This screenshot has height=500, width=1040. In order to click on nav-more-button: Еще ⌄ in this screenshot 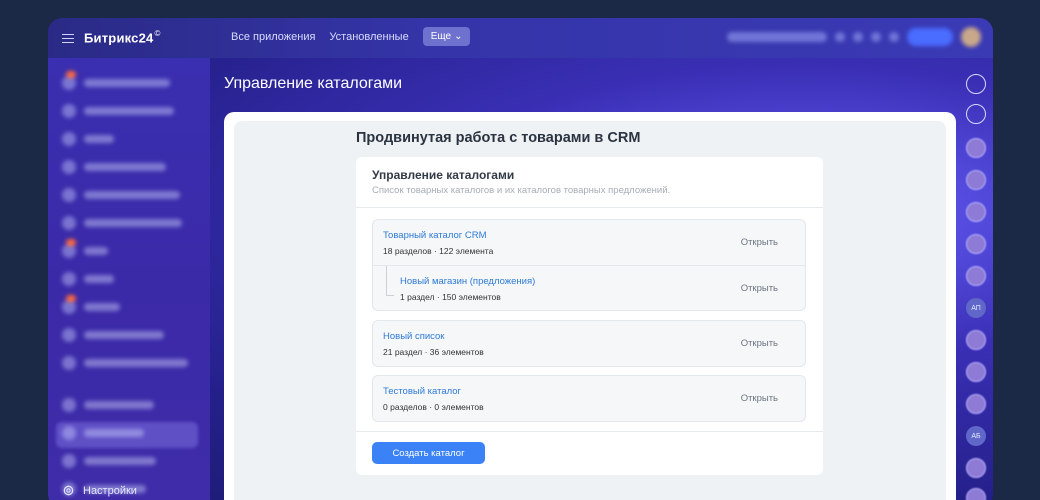, I will do `click(446, 36)`.